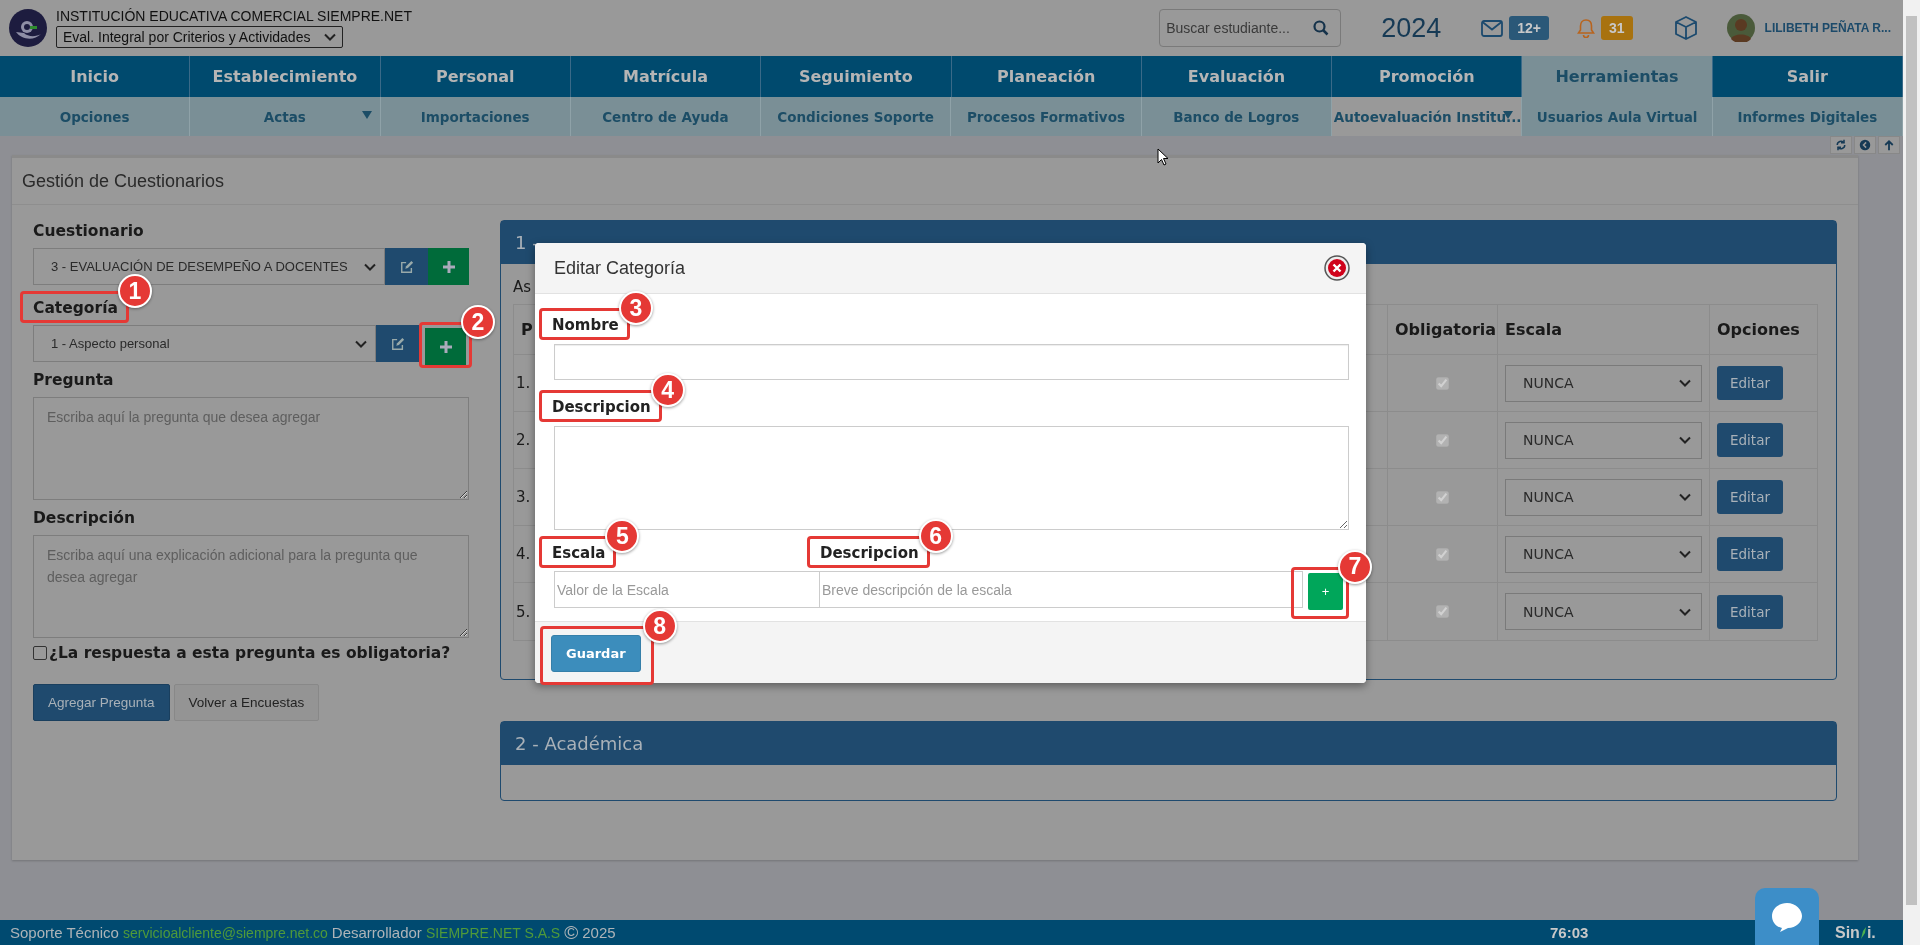 The image size is (1920, 945). I want to click on back-icon, so click(1865, 145).